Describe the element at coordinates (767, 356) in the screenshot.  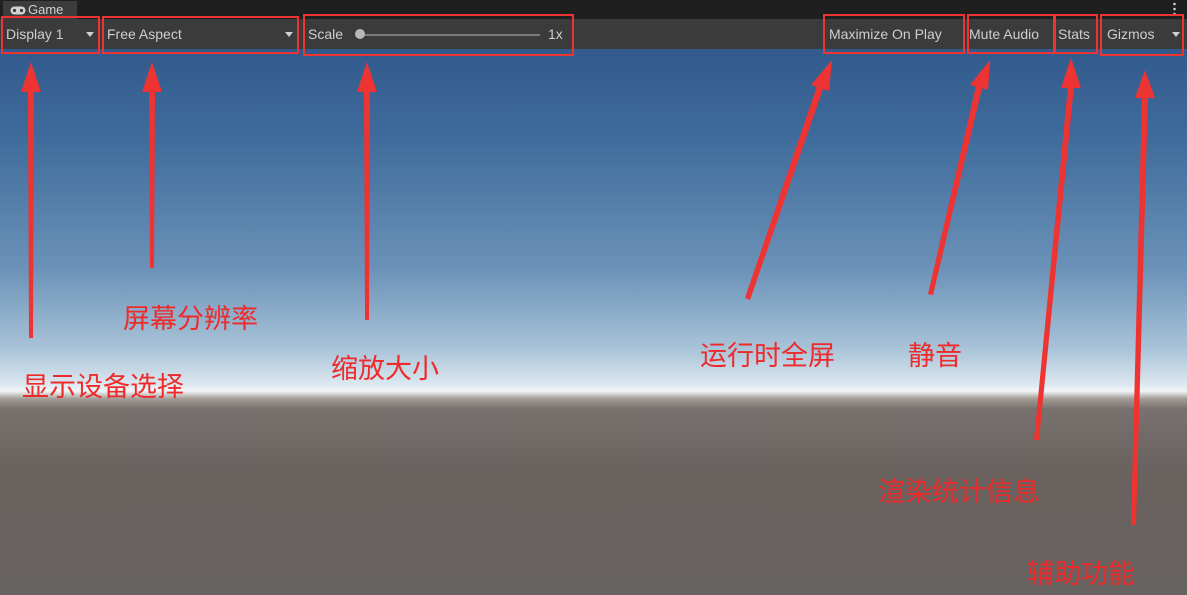
I see `annotation-maximize: 运行时全屏` at that location.